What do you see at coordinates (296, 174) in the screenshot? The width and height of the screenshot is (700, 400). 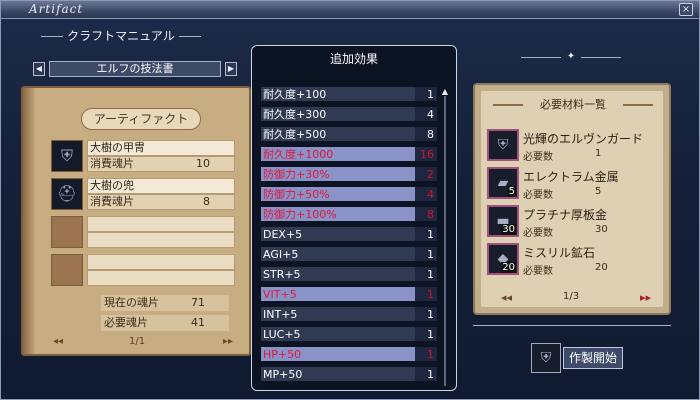 I see `effect-label: 防御力+30%` at bounding box center [296, 174].